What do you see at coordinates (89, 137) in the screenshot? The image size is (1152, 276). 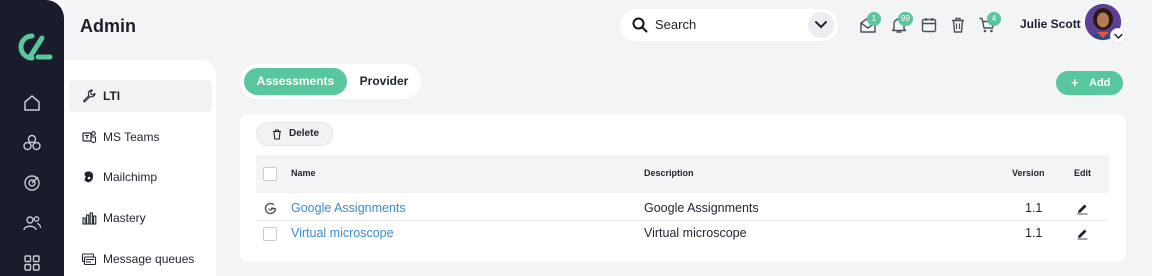 I see `teams-icon` at bounding box center [89, 137].